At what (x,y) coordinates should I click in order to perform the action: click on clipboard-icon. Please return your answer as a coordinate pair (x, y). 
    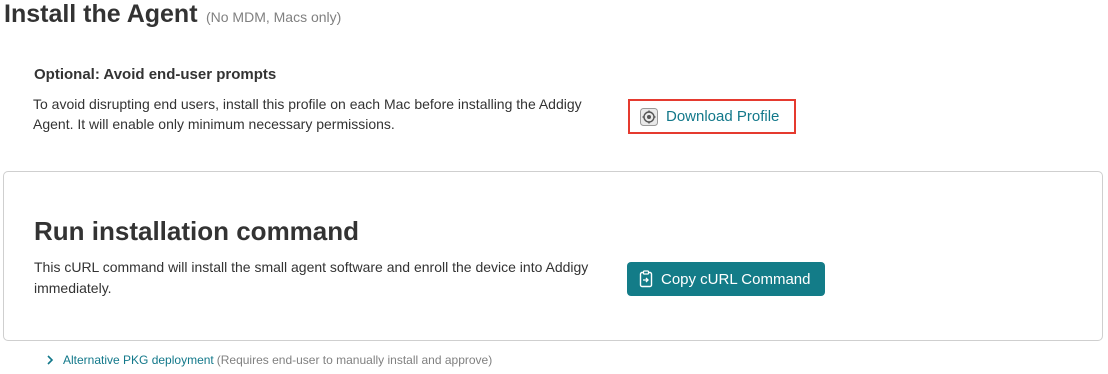
    Looking at the image, I should click on (646, 279).